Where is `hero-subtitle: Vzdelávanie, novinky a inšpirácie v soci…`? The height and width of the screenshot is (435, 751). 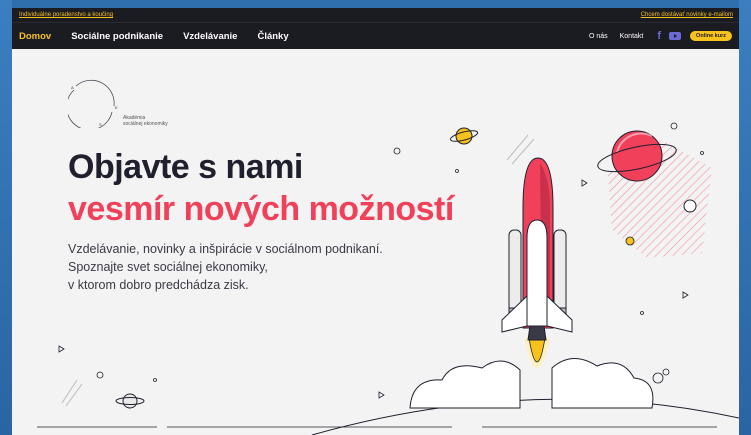
hero-subtitle: Vzdelávanie, novinky a inšpirácie v soci… is located at coordinates (268, 267).